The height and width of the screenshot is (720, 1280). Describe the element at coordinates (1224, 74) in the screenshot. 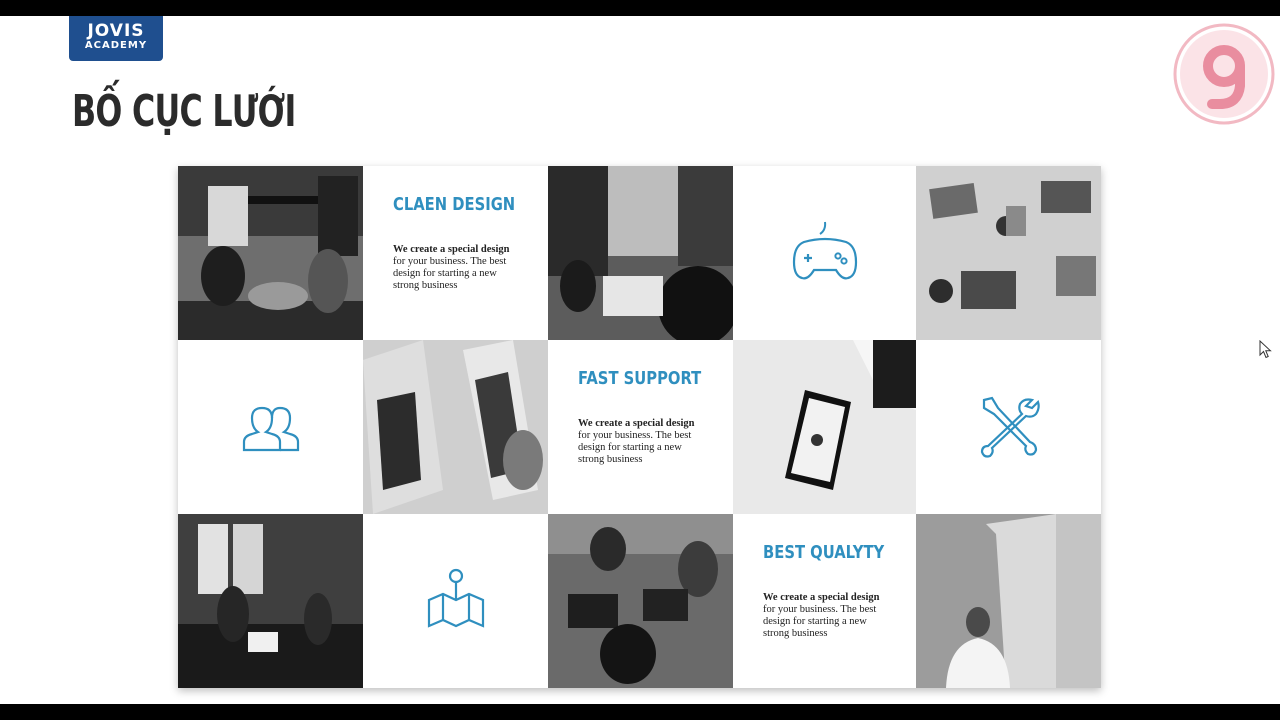

I see `brand-watermark-icon` at that location.